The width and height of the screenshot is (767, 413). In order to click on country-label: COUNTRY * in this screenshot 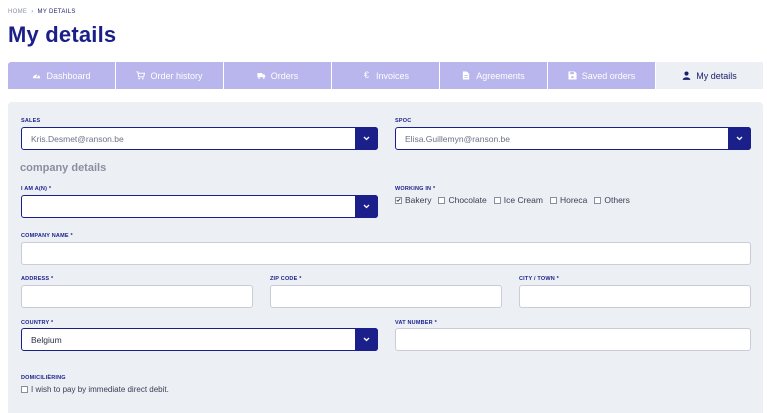, I will do `click(37, 323)`.